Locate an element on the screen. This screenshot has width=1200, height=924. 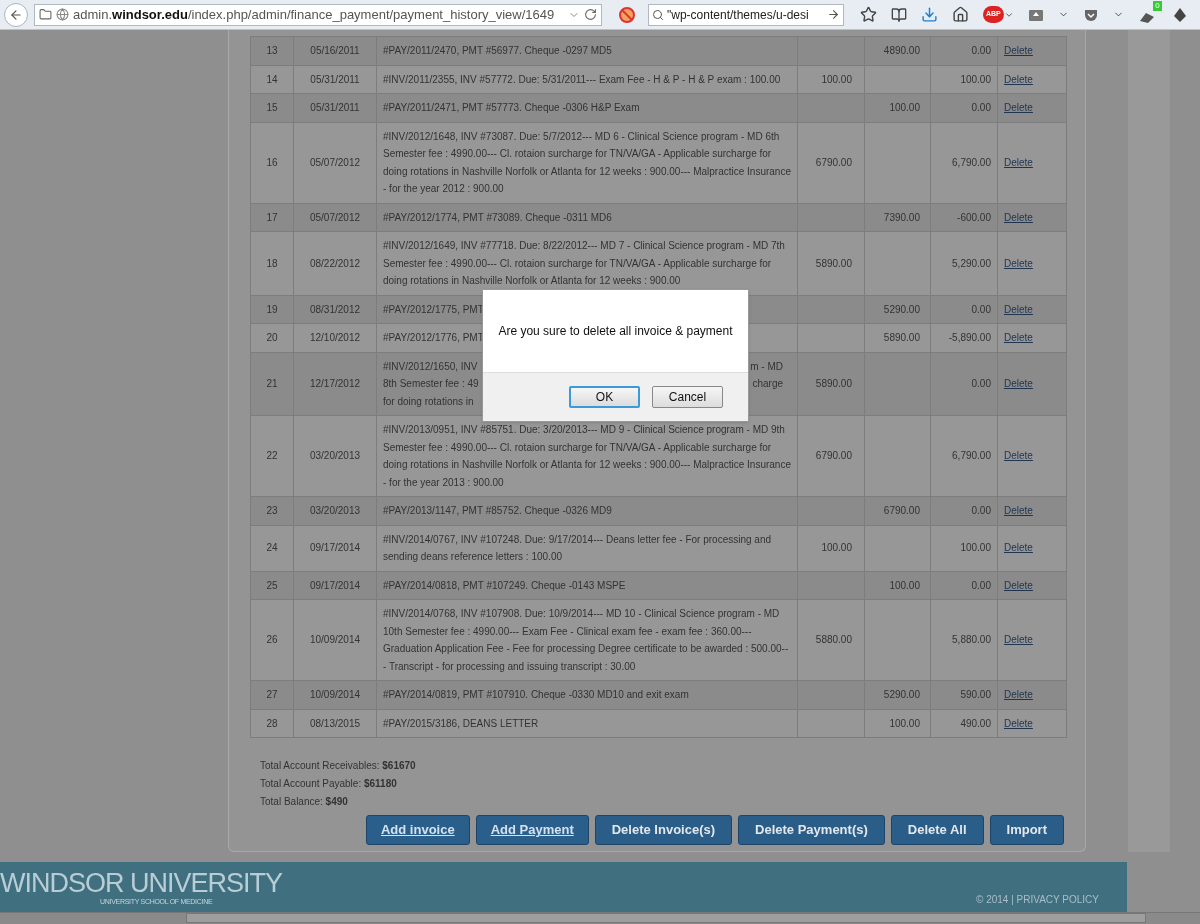
url-field: admin.windsor.edu/index.php/admin/finance_payment/payment_history_view/1649 is located at coordinates (318, 14).